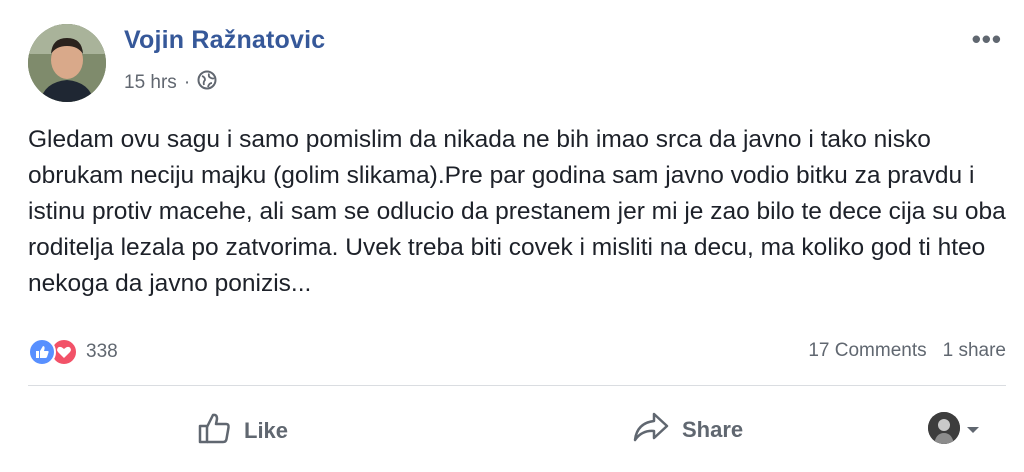 This screenshot has height=472, width=1024. What do you see at coordinates (517, 385) in the screenshot?
I see `actions-divider` at bounding box center [517, 385].